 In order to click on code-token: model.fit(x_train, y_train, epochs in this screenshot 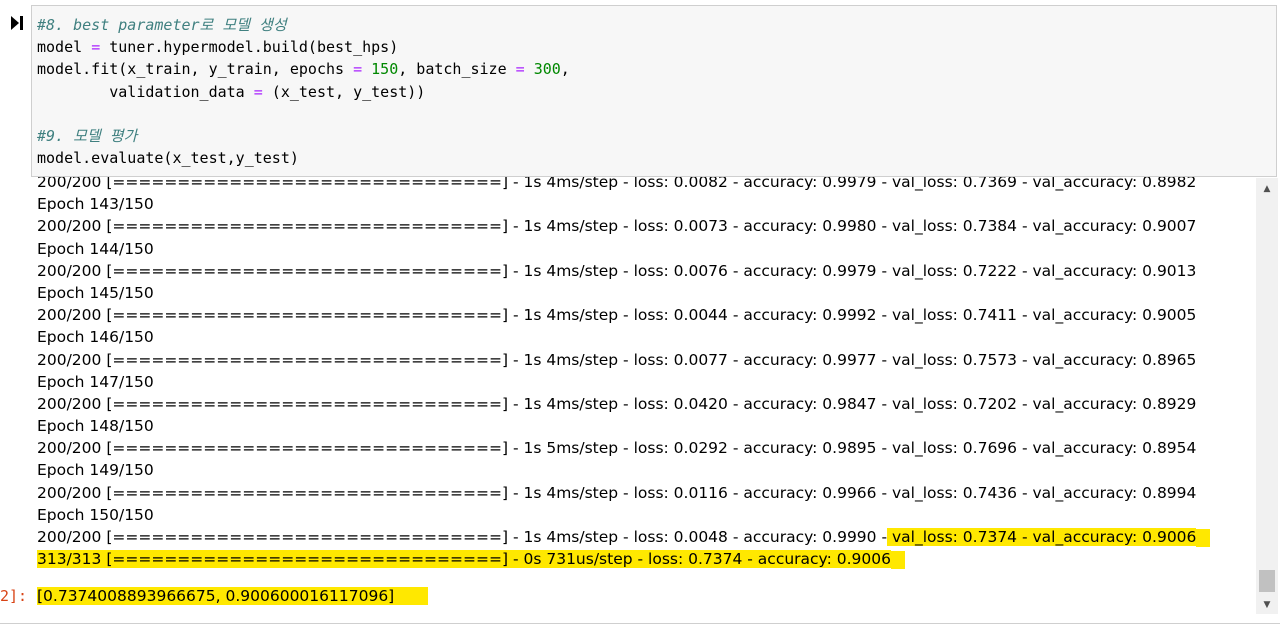, I will do `click(195, 69)`.